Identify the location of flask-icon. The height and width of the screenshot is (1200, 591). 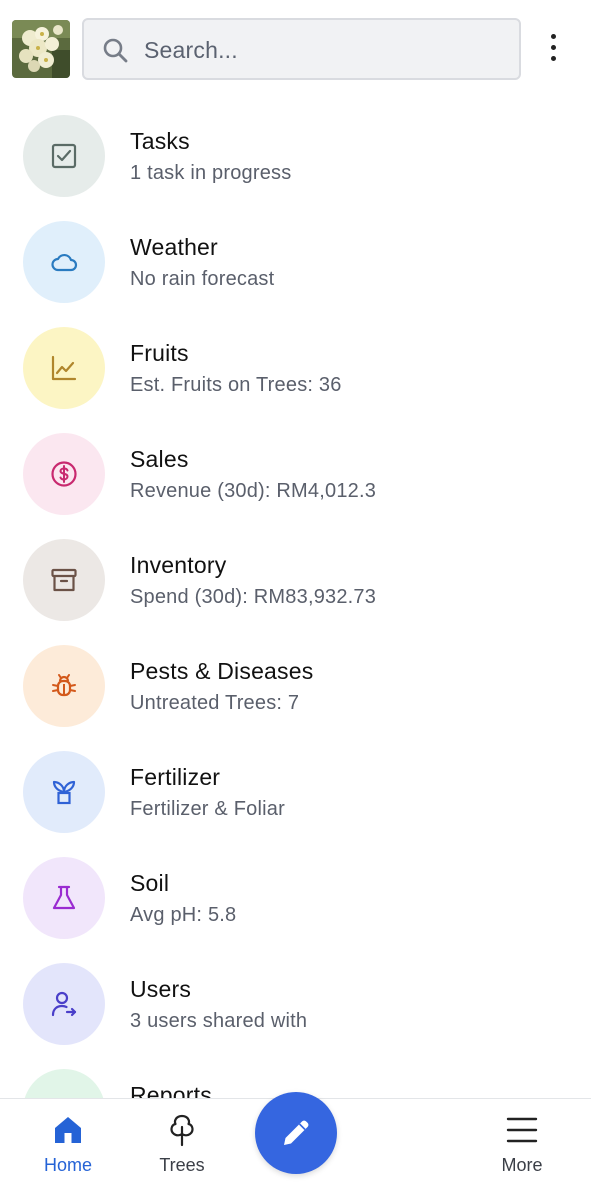
(64, 897).